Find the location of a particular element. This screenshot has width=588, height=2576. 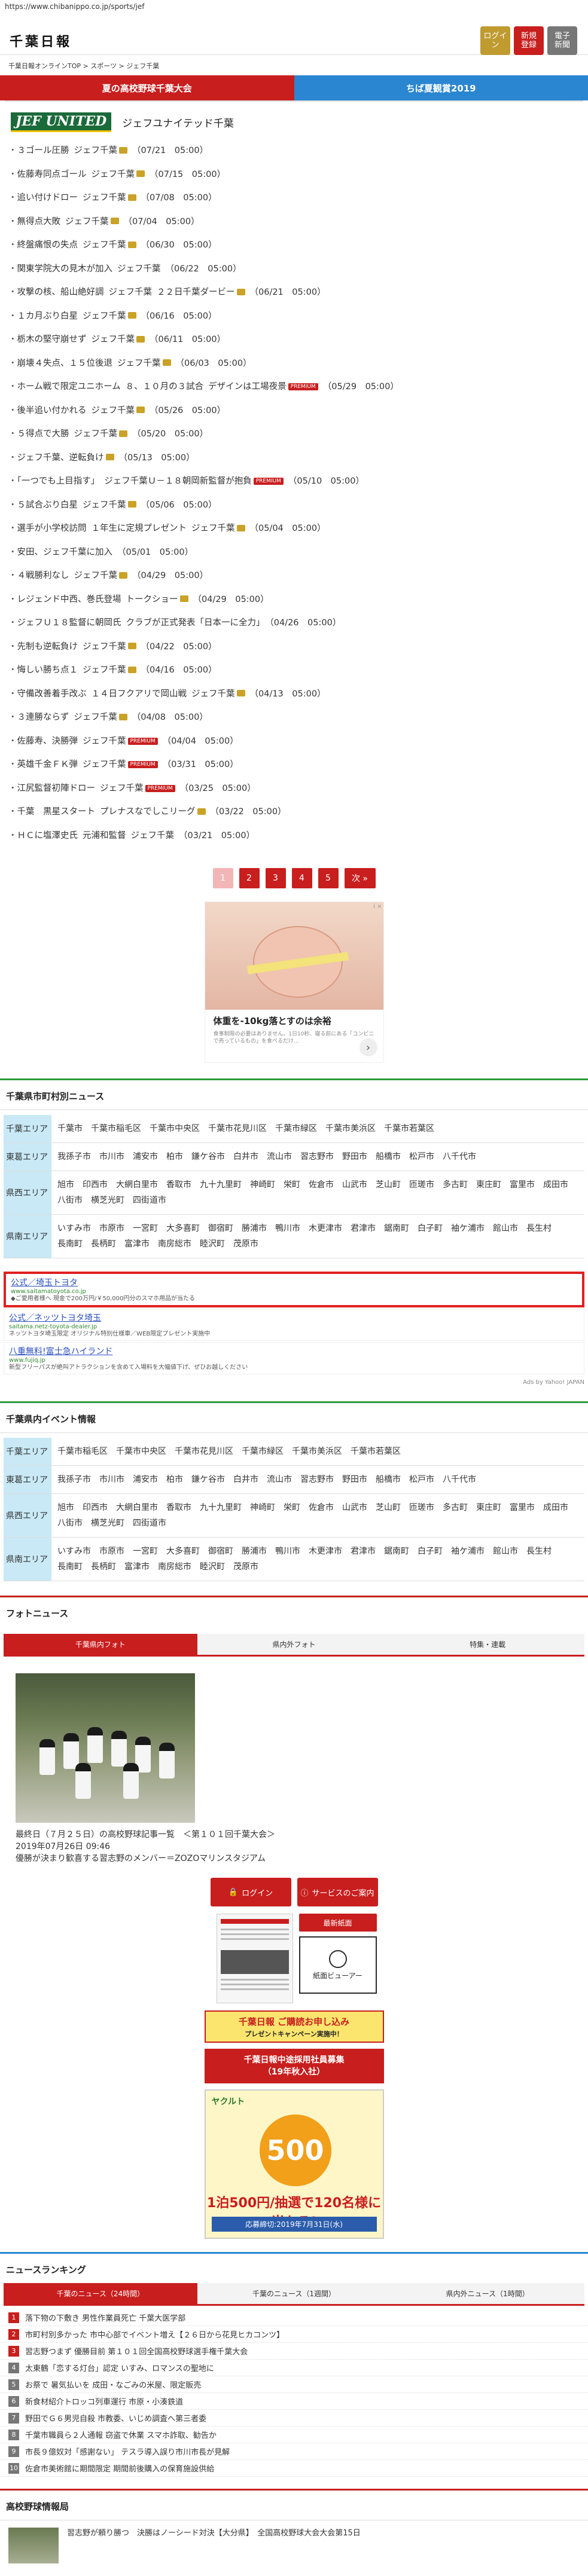

city-link: 木更津市 is located at coordinates (325, 1229).